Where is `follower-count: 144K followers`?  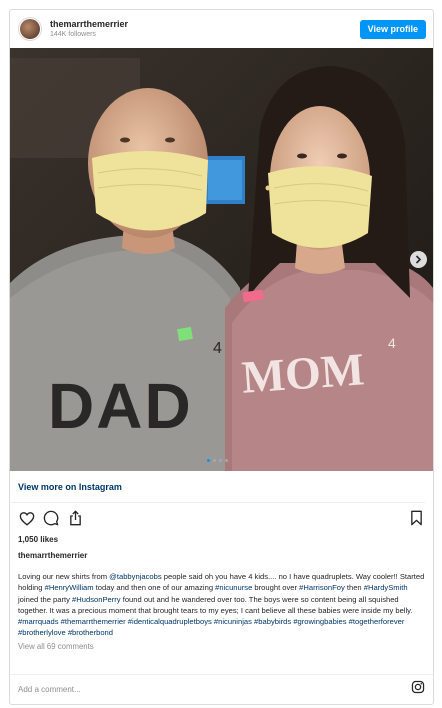
follower-count: 144K followers is located at coordinates (73, 34).